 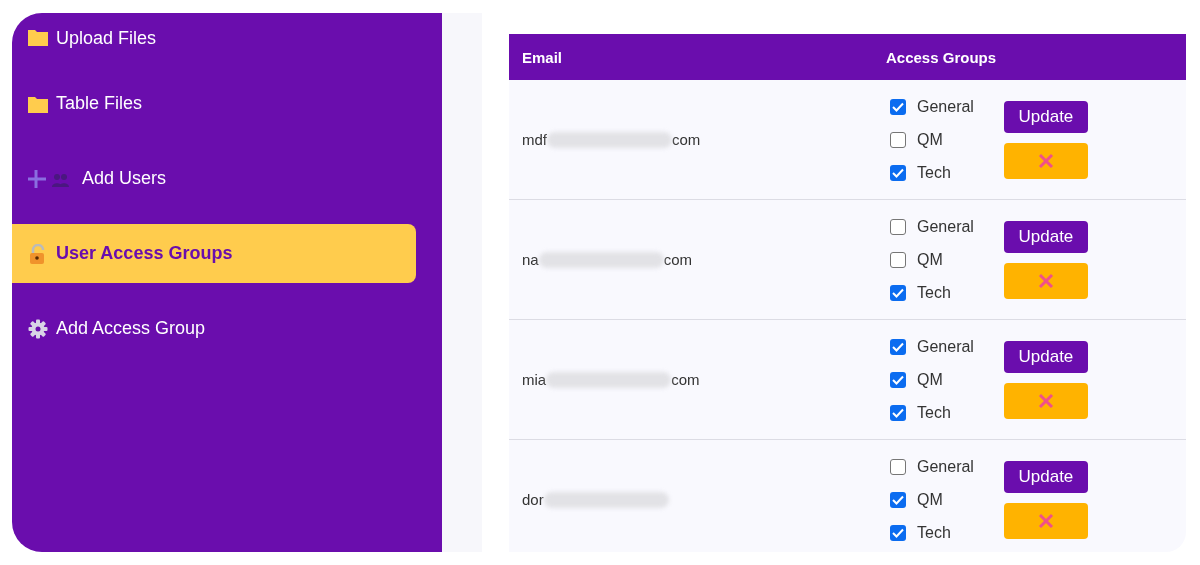 I want to click on sidebar-item-label: Add Access Group, so click(x=131, y=328).